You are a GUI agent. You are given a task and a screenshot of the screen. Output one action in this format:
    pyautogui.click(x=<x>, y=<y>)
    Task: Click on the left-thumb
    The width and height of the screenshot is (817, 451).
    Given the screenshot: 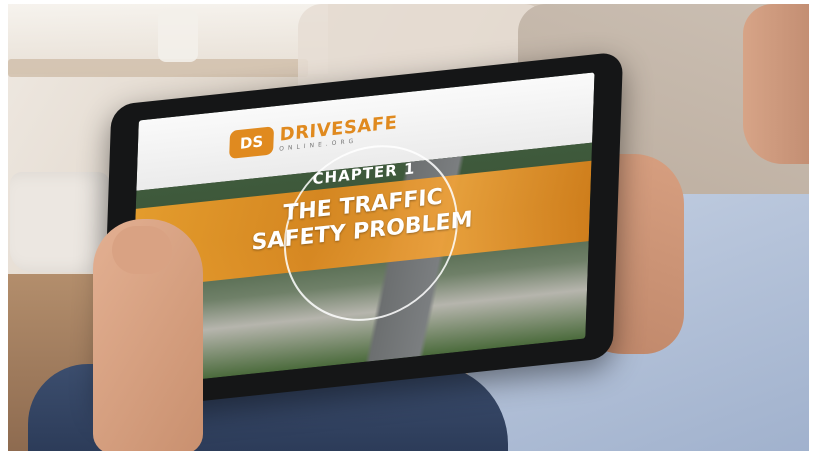 What is the action you would take?
    pyautogui.click(x=142, y=250)
    